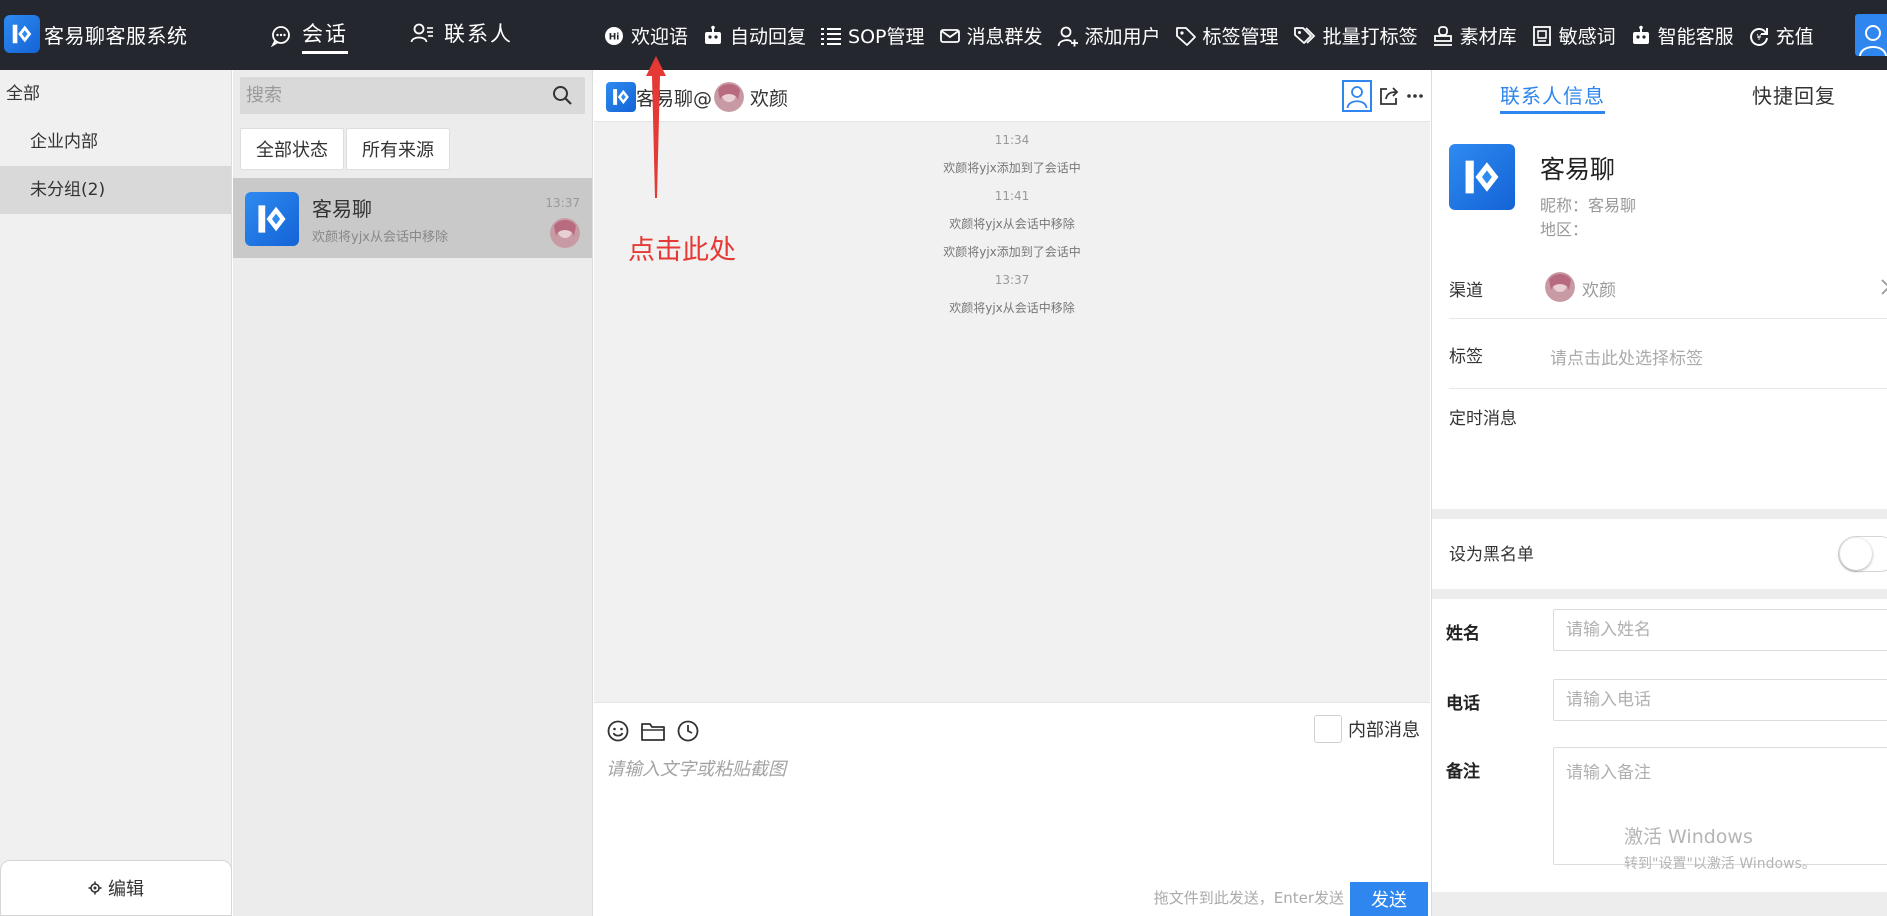 Image resolution: width=1887 pixels, height=916 pixels. What do you see at coordinates (280, 36) in the screenshot?
I see `chat-bubble-icon` at bounding box center [280, 36].